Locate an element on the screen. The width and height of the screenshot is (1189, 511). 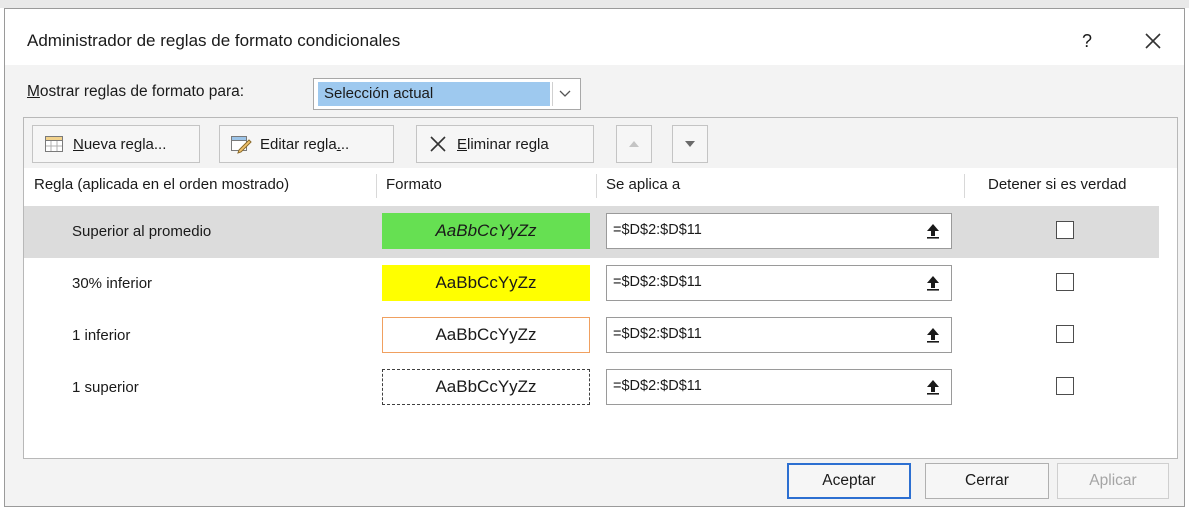
delete-rule-mnemonic: E is located at coordinates (462, 144).